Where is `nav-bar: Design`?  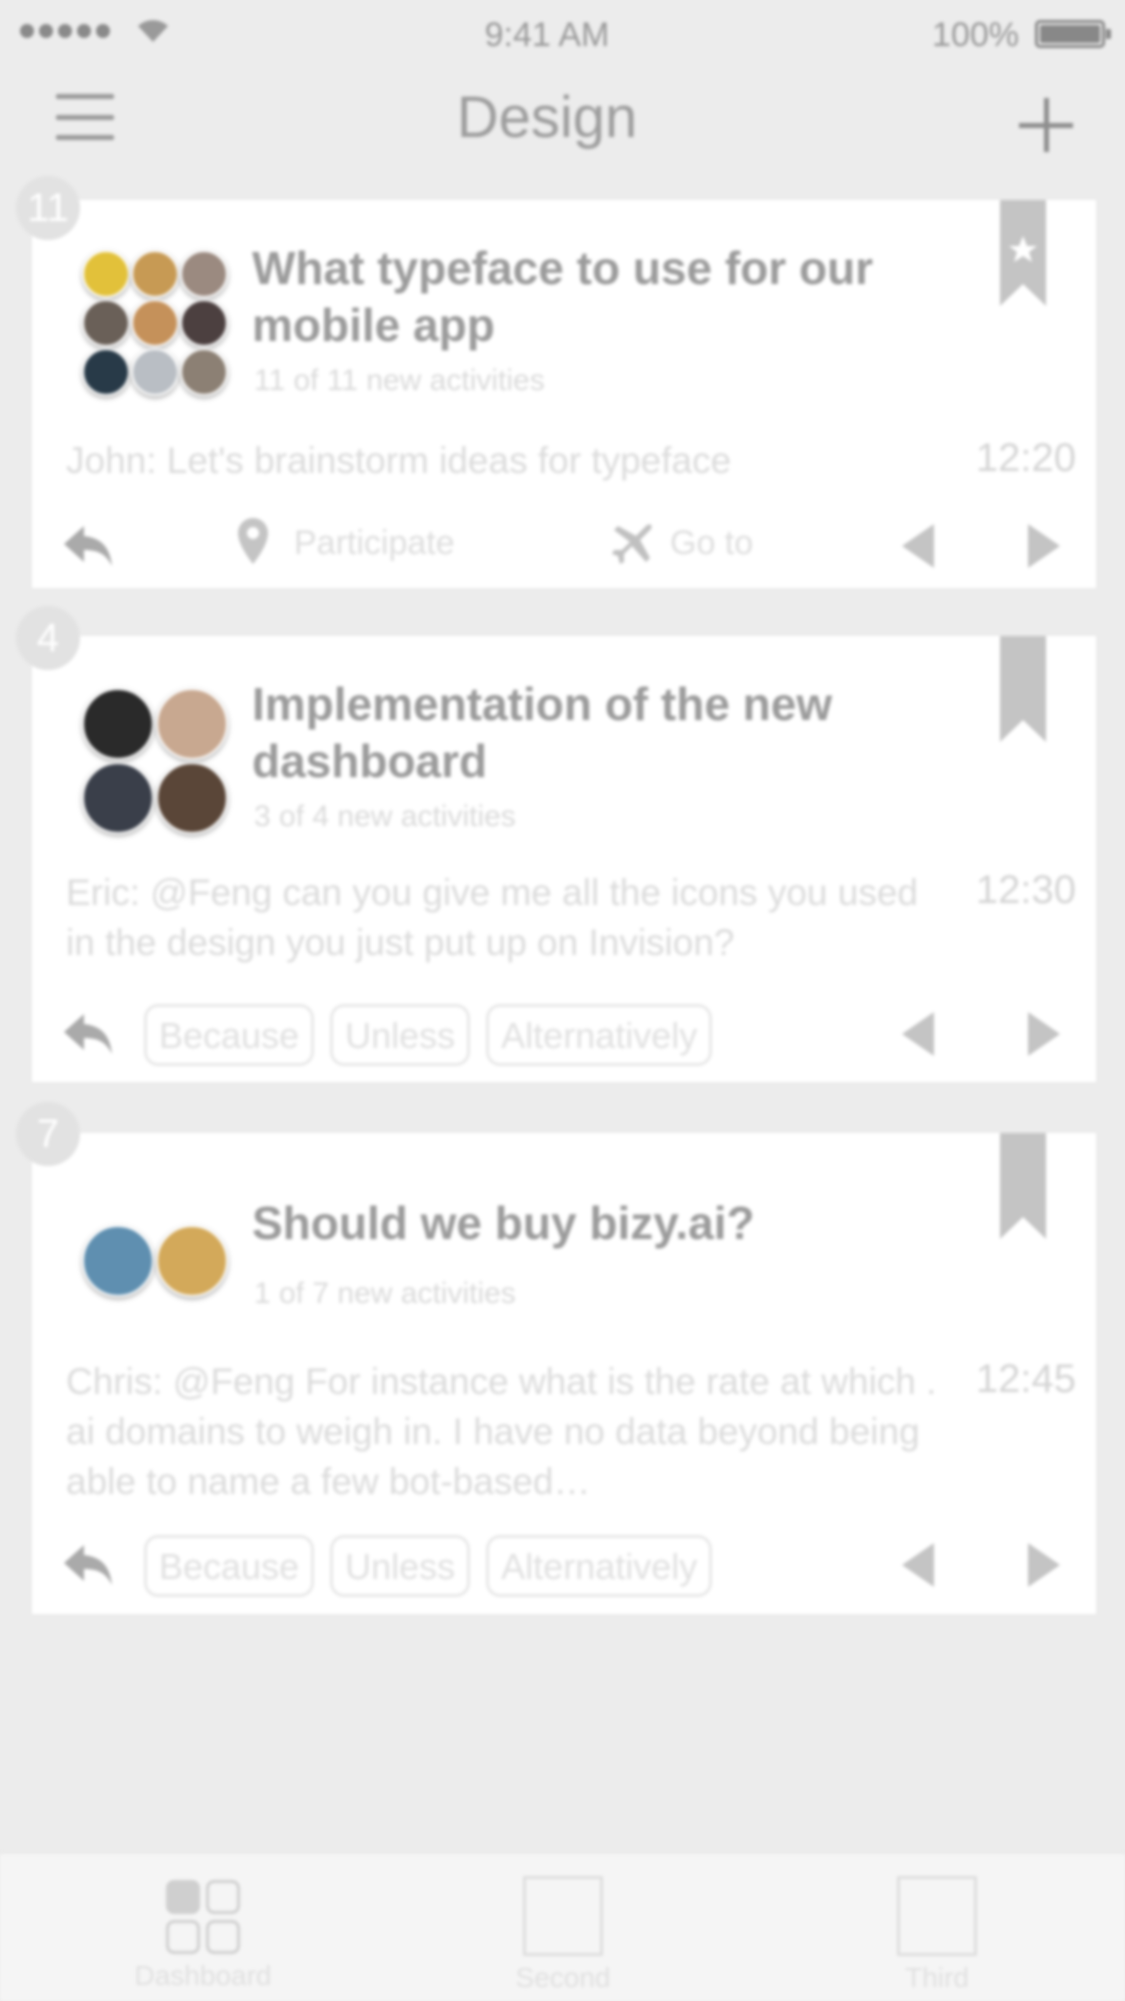 nav-bar: Design is located at coordinates (562, 125).